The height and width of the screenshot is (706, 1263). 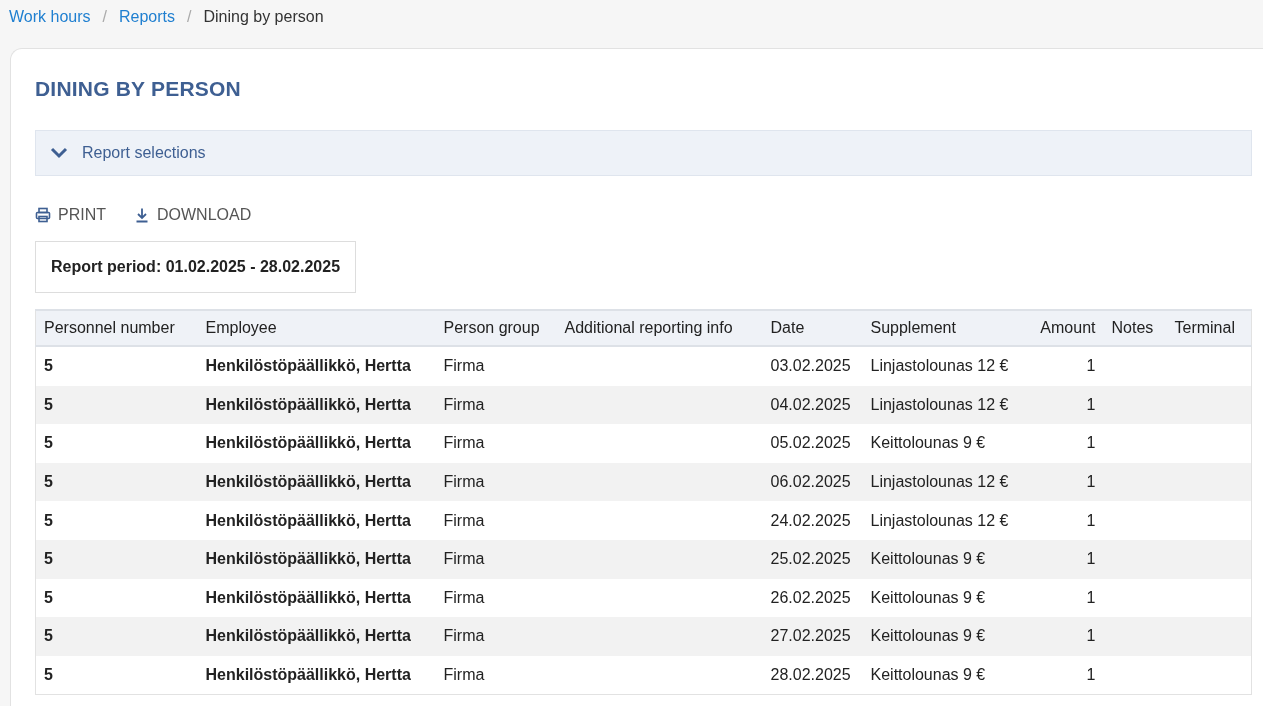 I want to click on column-header: Additional reporting info, so click(x=659, y=328).